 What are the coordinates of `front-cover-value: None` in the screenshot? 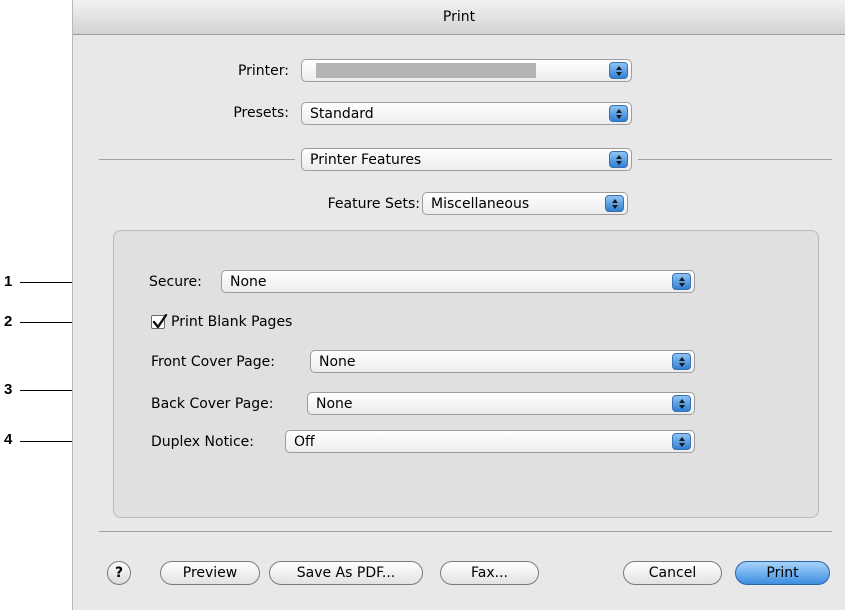 It's located at (337, 361).